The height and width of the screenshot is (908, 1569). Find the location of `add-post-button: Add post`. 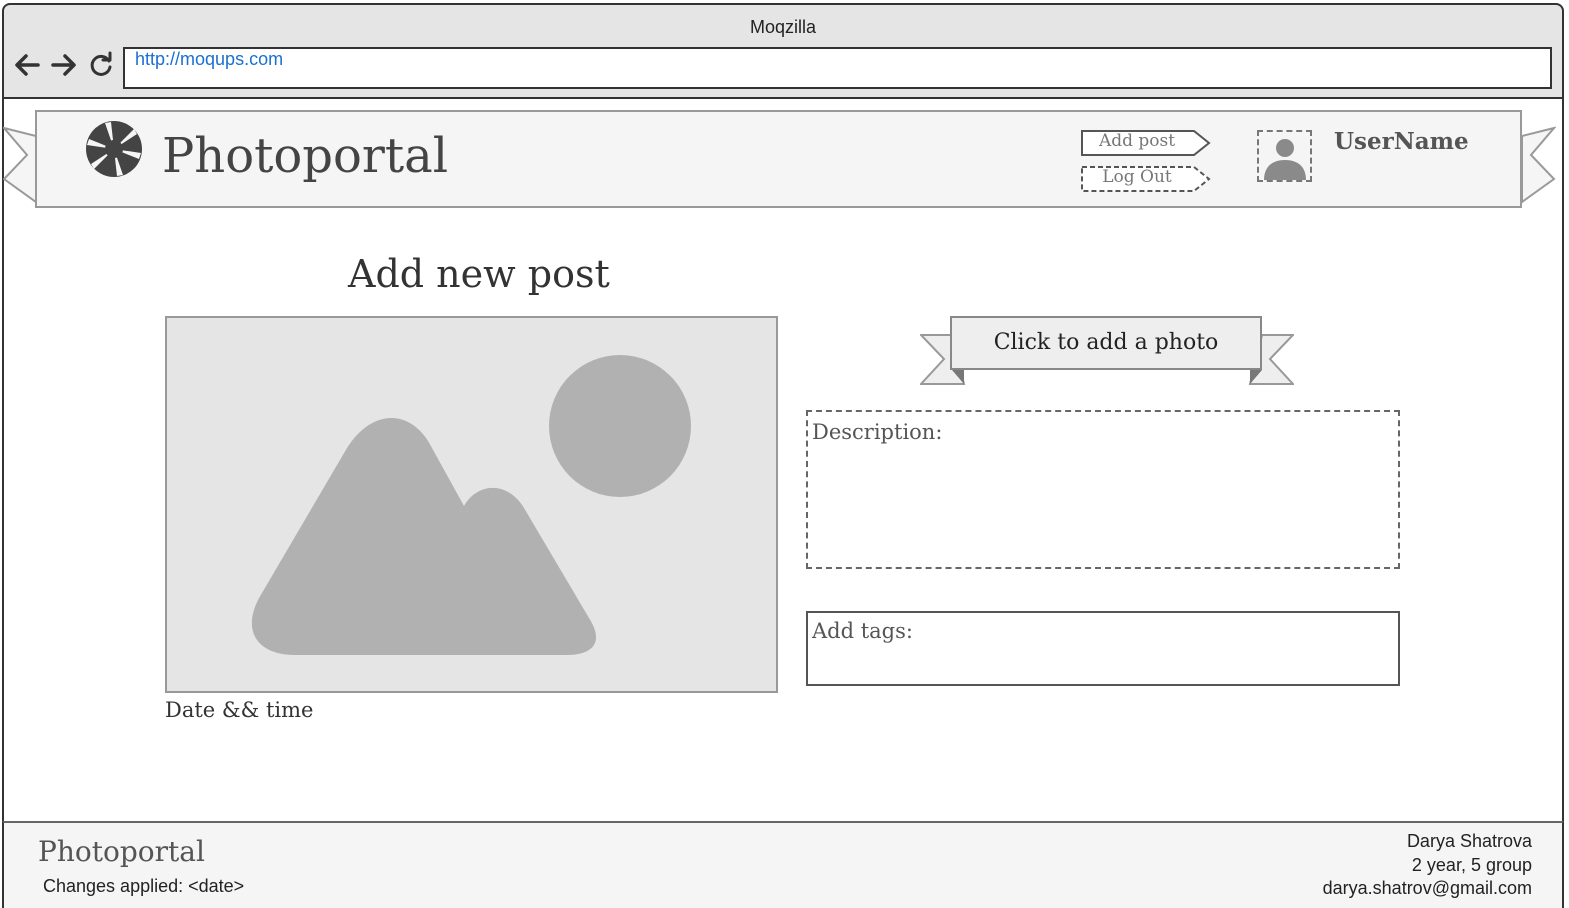

add-post-button: Add post is located at coordinates (1147, 143).